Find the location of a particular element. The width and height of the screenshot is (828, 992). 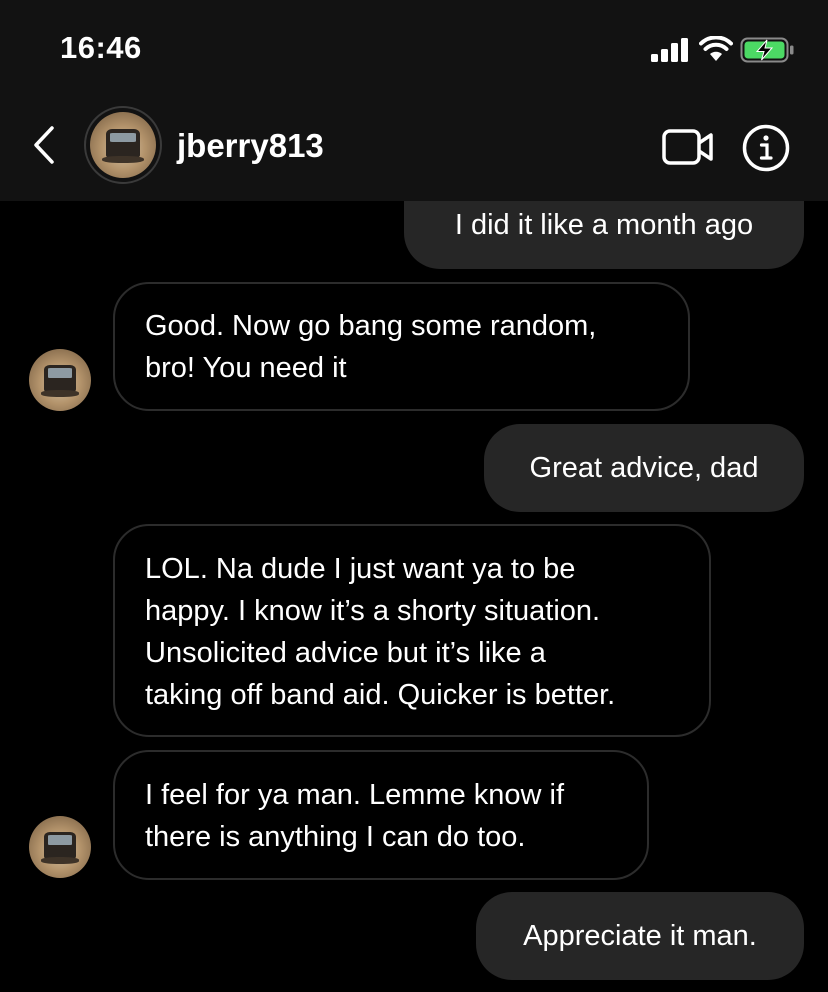

info-icon is located at coordinates (766, 148).